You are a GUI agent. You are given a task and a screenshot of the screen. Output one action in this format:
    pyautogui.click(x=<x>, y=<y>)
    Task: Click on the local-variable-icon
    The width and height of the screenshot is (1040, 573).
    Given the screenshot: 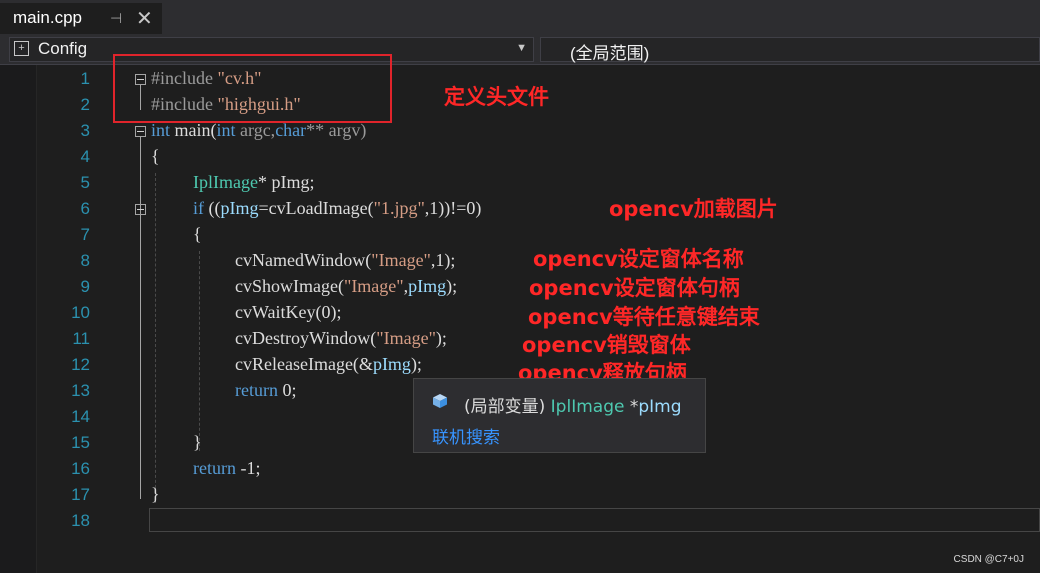 What is the action you would take?
    pyautogui.click(x=440, y=403)
    